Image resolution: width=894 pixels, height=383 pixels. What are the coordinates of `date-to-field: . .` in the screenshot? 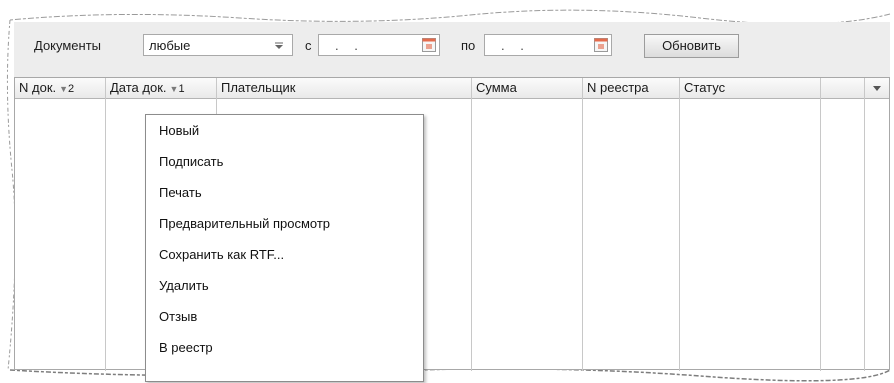 It's located at (548, 45).